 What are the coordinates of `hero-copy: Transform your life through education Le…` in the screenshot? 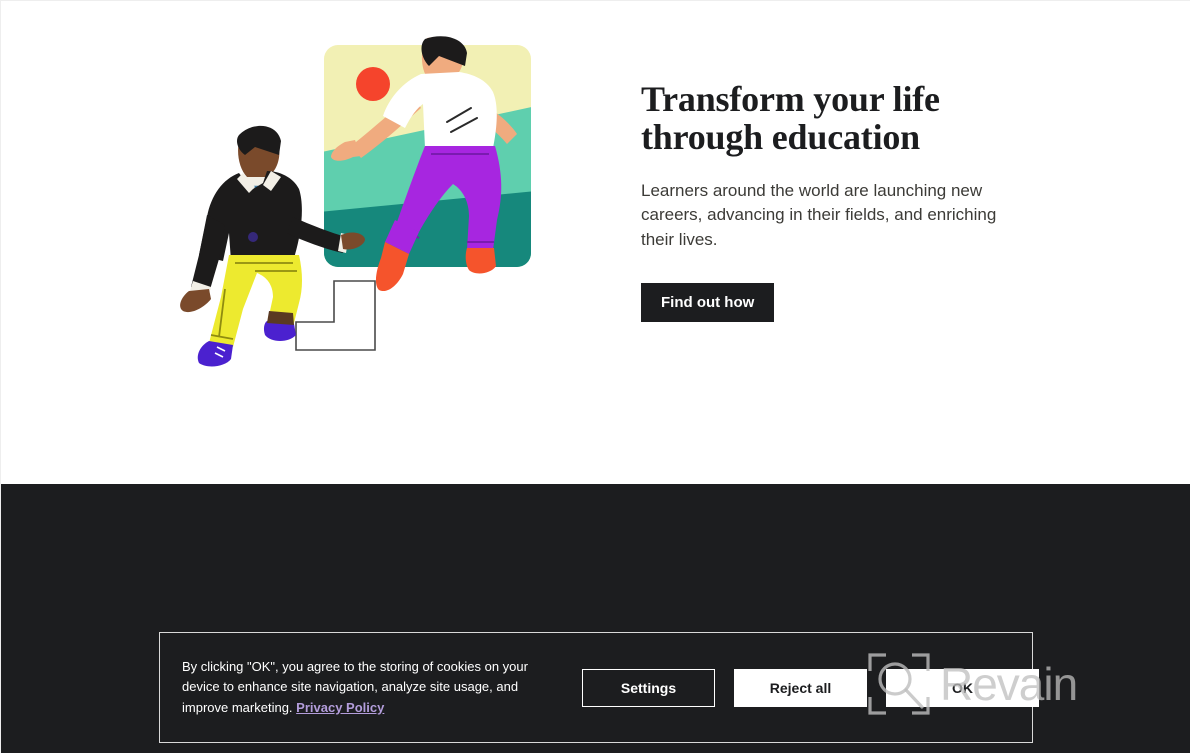 It's located at (841, 200).